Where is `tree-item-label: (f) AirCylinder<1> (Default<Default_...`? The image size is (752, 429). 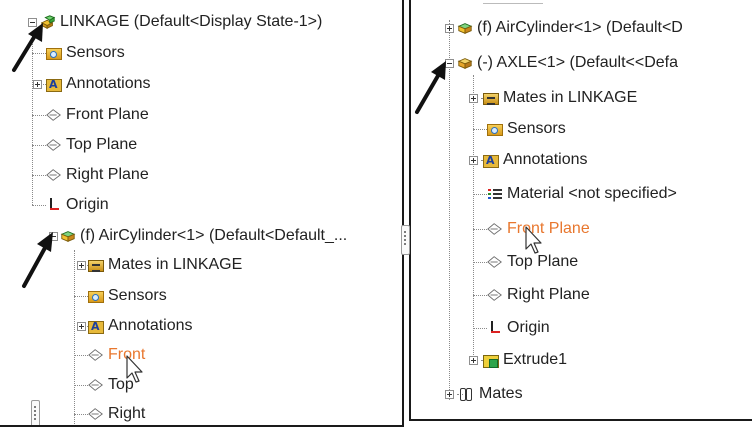 tree-item-label: (f) AirCylinder<1> (Default<Default_... is located at coordinates (214, 235).